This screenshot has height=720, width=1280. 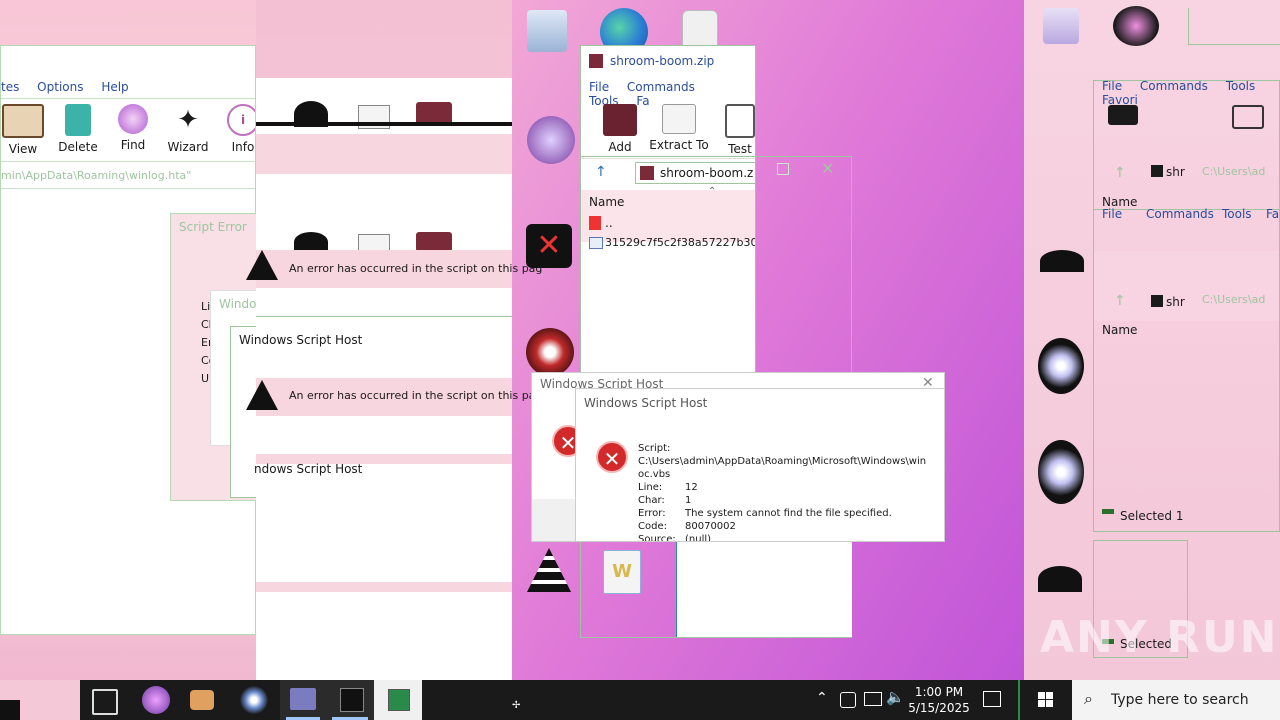 What do you see at coordinates (895, 697) in the screenshot?
I see `volume-icon: 🔈` at bounding box center [895, 697].